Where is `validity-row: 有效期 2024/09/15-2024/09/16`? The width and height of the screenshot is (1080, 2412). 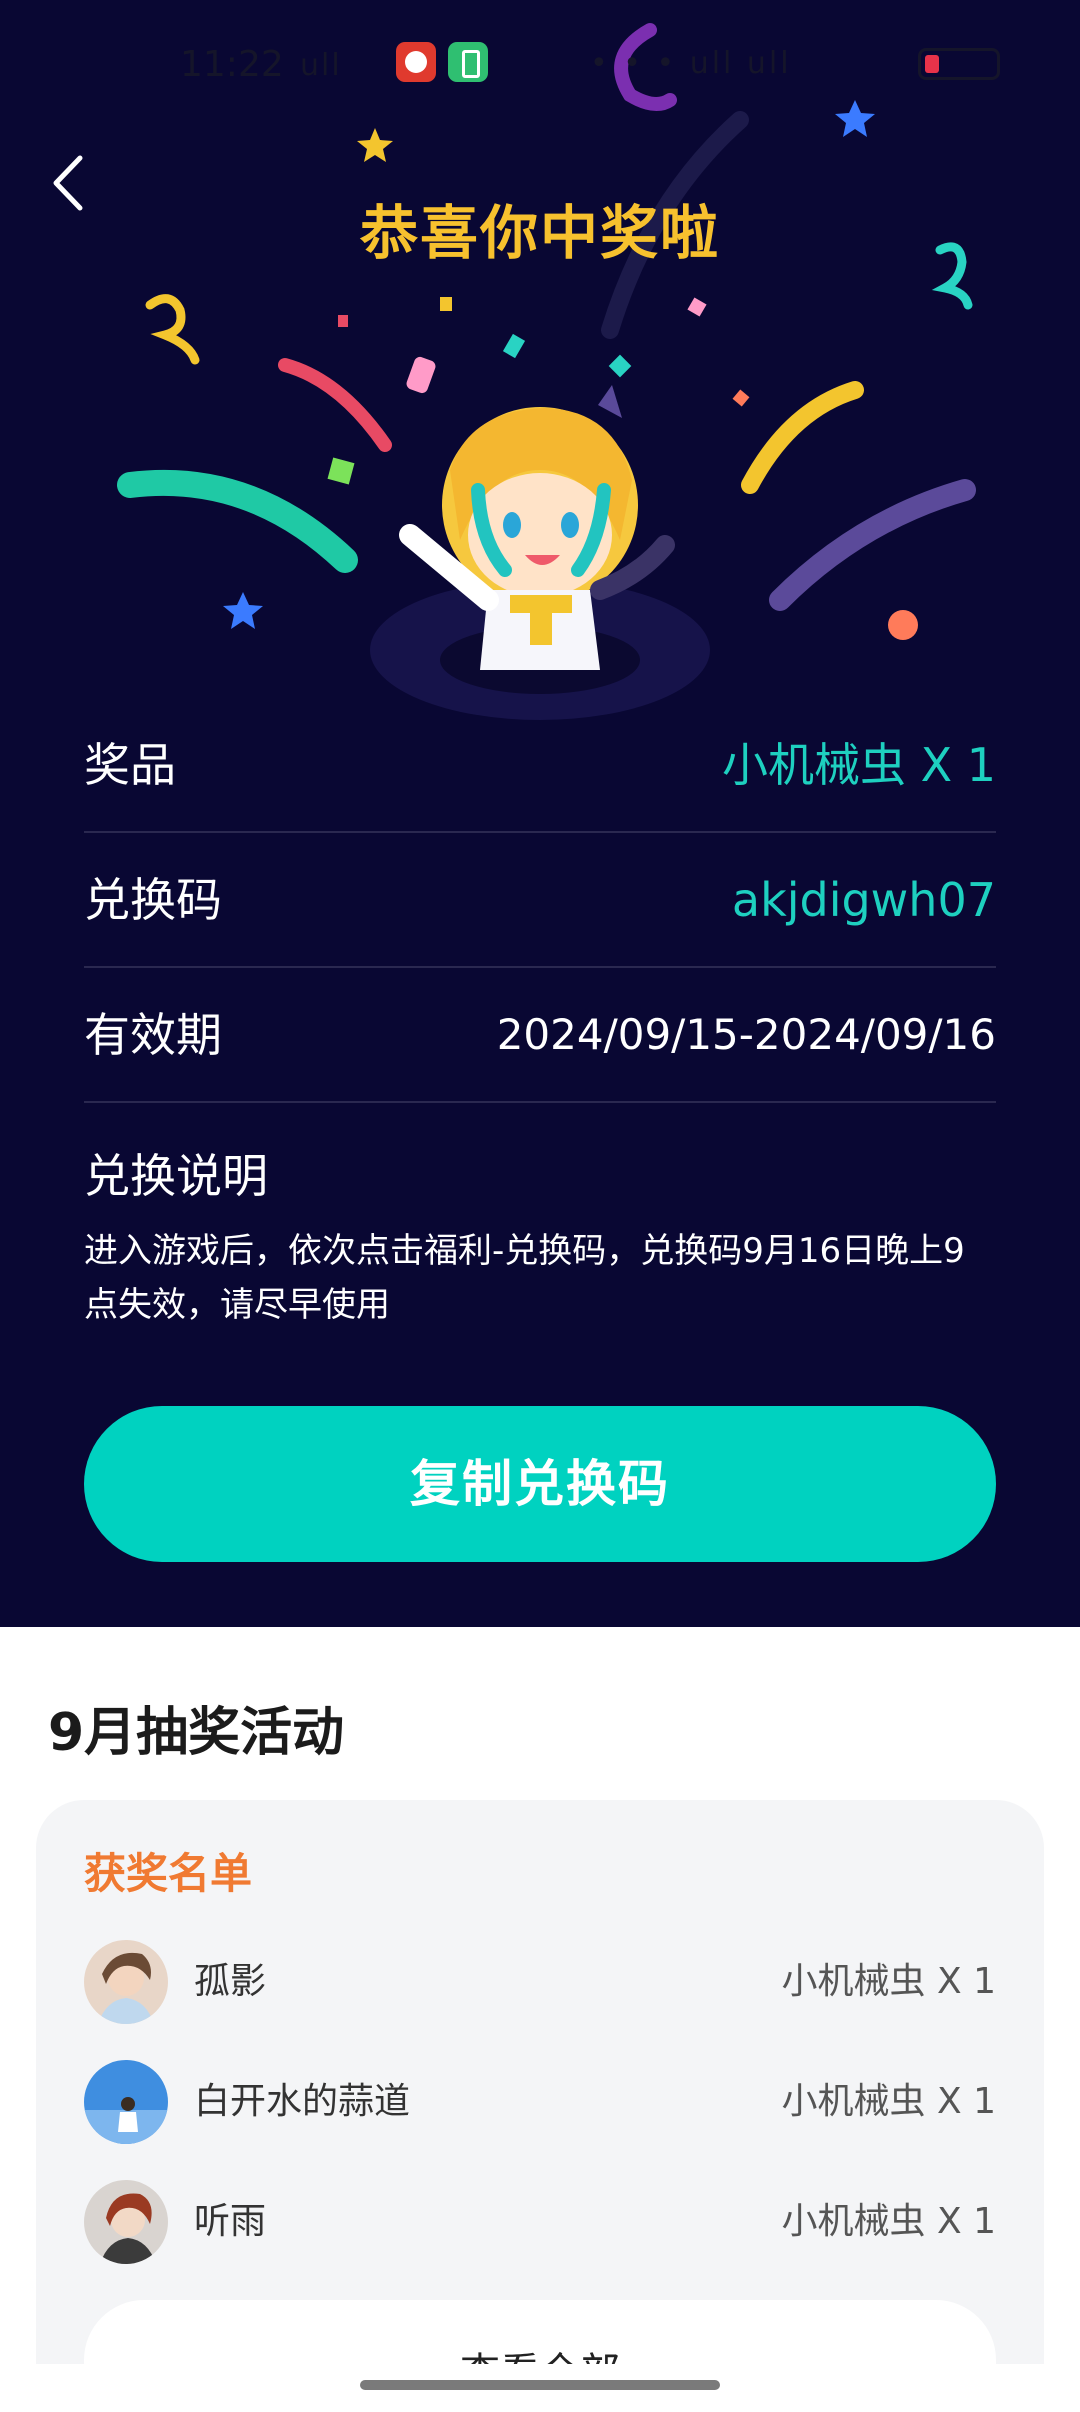
validity-row: 有效期 2024/09/15-2024/09/16 is located at coordinates (540, 1035).